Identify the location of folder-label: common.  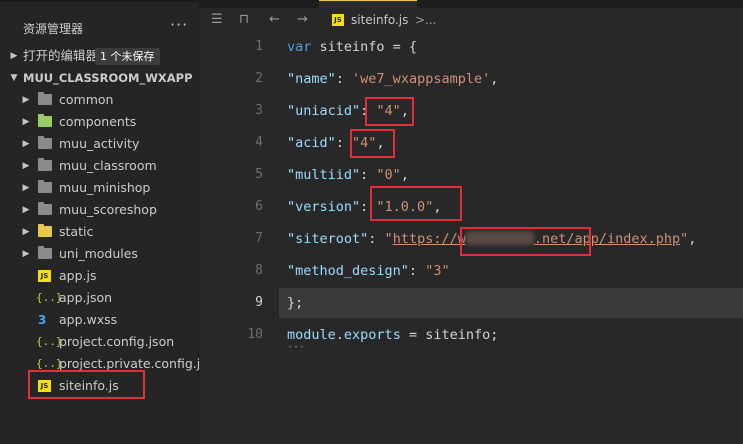
(86, 99).